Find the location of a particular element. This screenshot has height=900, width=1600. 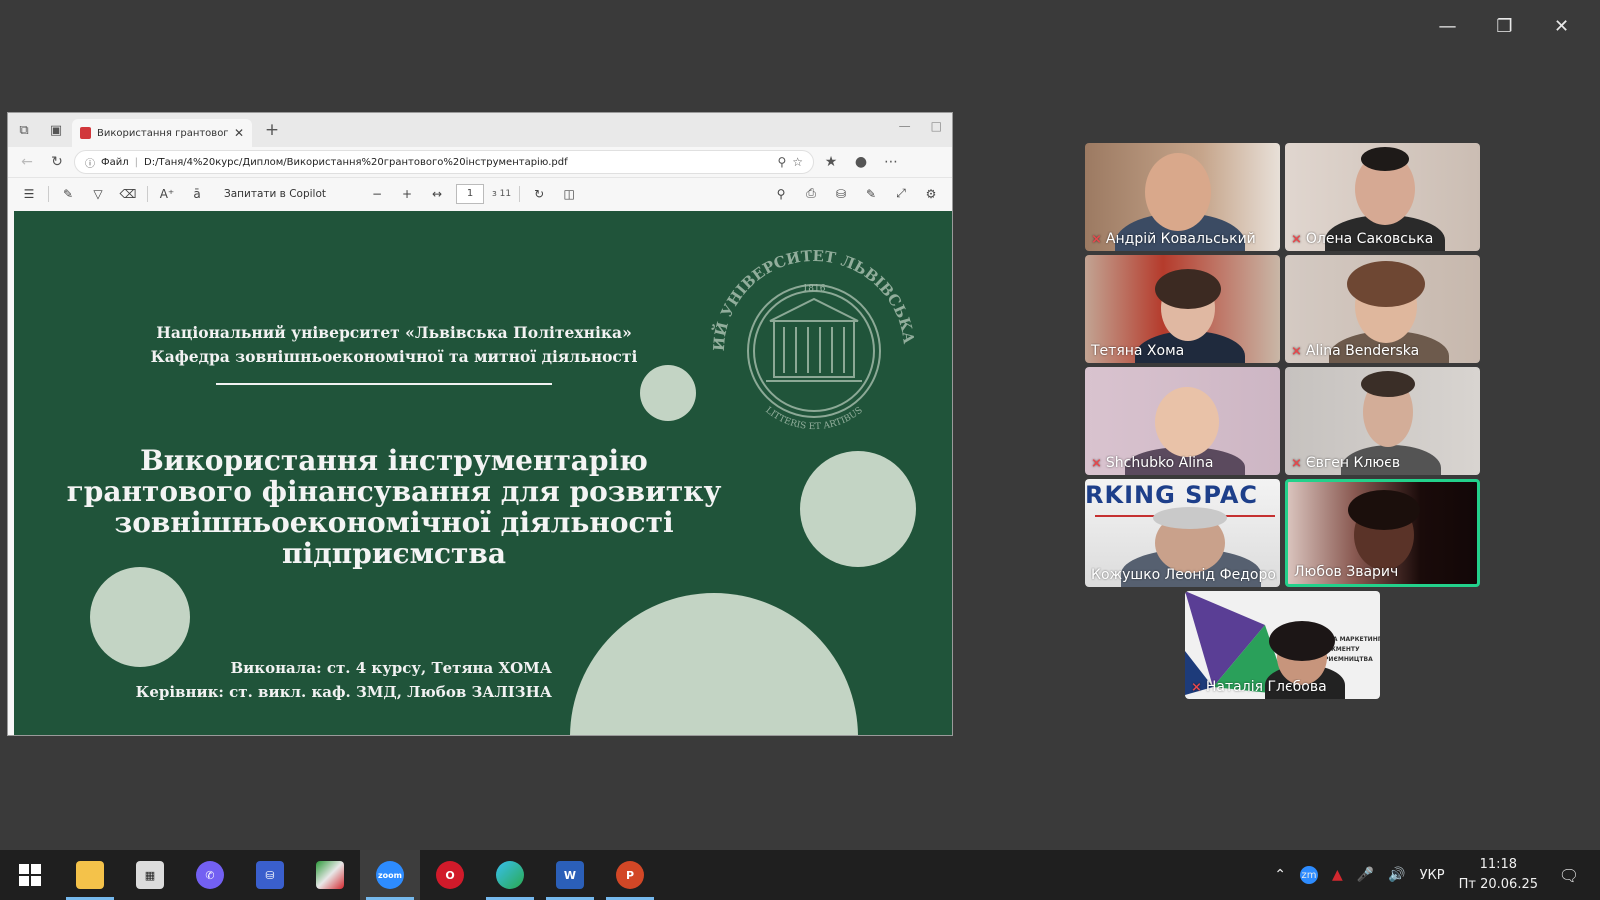

profile-avatar-icon: ● is located at coordinates (861, 162).